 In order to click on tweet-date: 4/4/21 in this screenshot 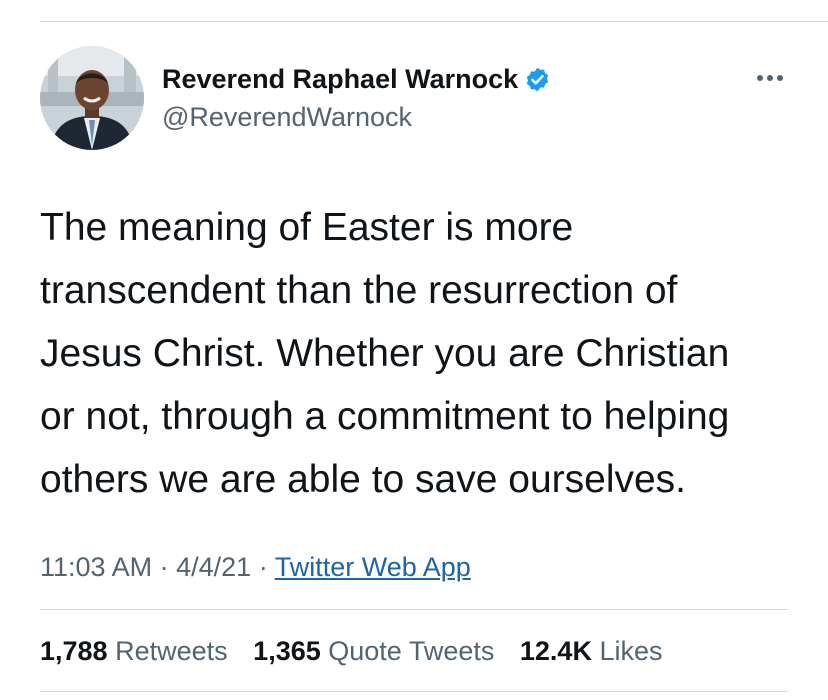, I will do `click(213, 567)`.